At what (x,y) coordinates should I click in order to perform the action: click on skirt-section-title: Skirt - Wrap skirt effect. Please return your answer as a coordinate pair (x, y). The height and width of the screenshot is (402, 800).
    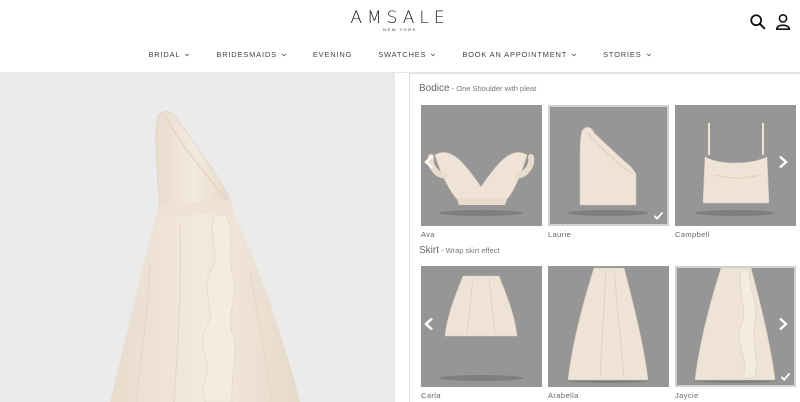
    Looking at the image, I should click on (459, 250).